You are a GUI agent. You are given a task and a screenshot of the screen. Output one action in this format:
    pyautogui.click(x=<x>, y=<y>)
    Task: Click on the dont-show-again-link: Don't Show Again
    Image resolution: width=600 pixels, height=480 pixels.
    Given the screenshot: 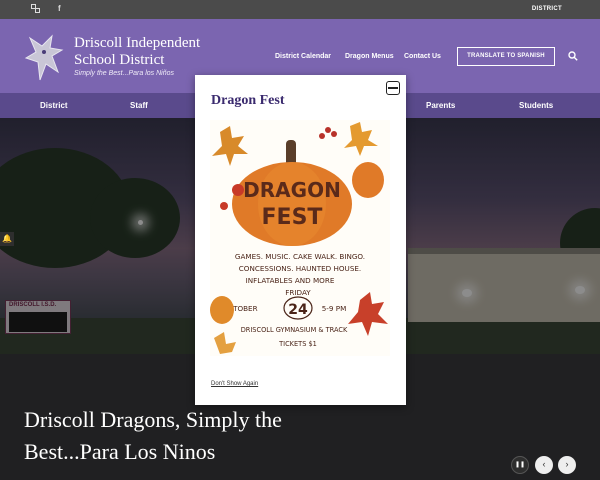 What is the action you would take?
    pyautogui.click(x=234, y=384)
    